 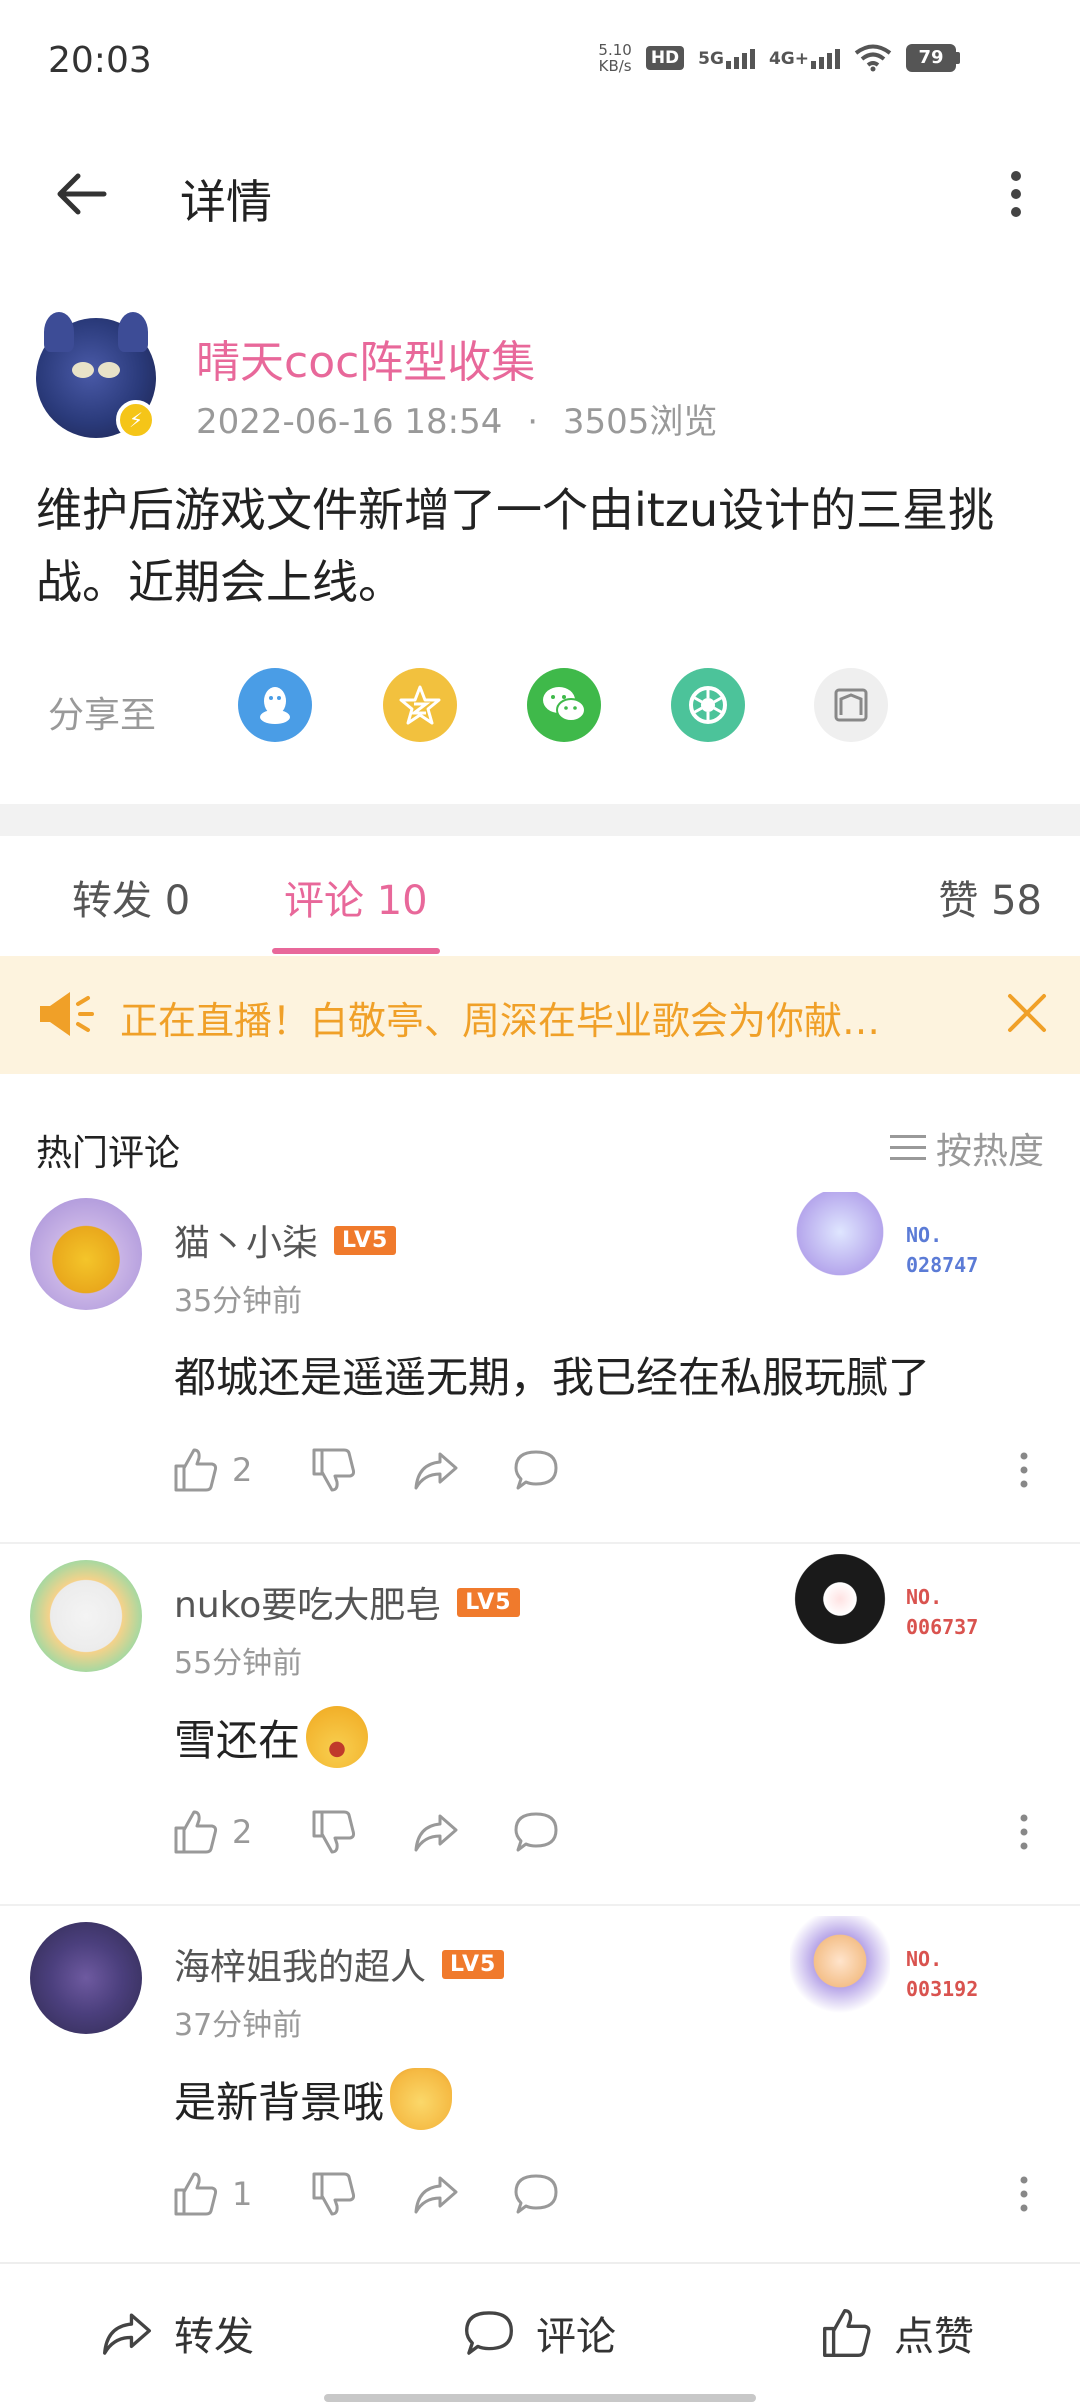 I want to click on fan-card: NO. 003192, so click(x=905, y=1966).